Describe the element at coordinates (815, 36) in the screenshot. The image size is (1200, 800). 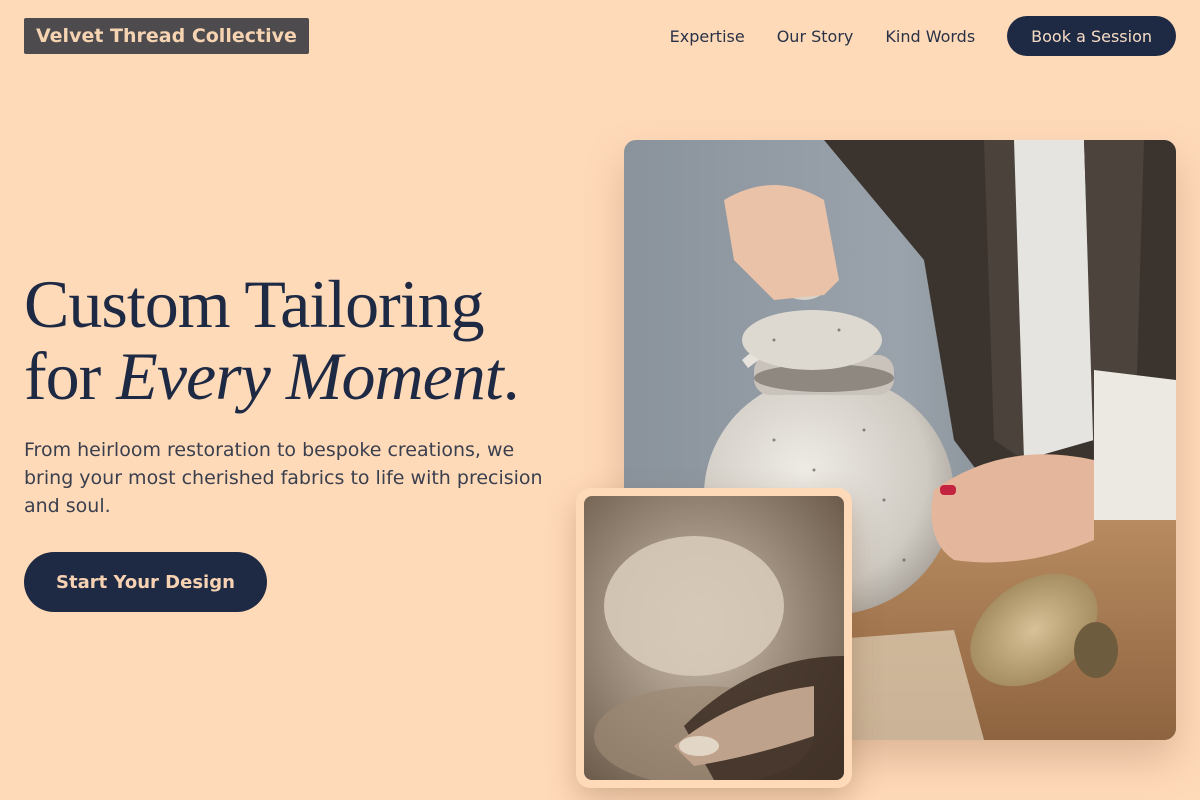
I see `nav-link-our-story: Our Story` at that location.